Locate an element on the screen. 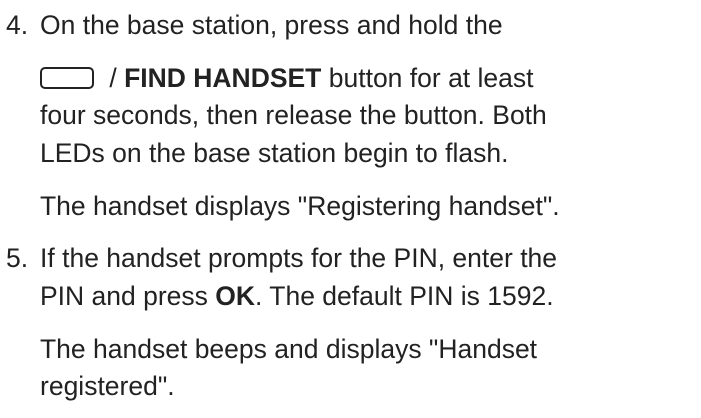 This screenshot has height=418, width=701. step-text-line: LEDs on the base station begin to flash. is located at coordinates (274, 153).